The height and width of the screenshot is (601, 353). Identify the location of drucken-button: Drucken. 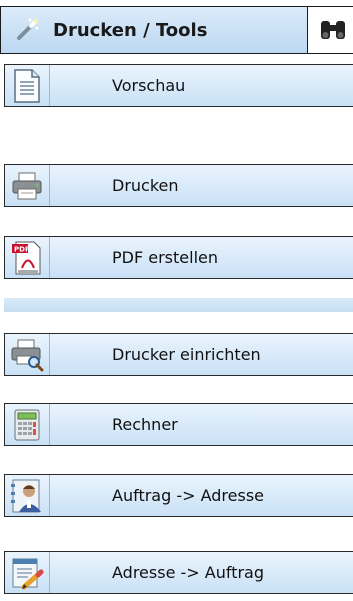
(178, 185).